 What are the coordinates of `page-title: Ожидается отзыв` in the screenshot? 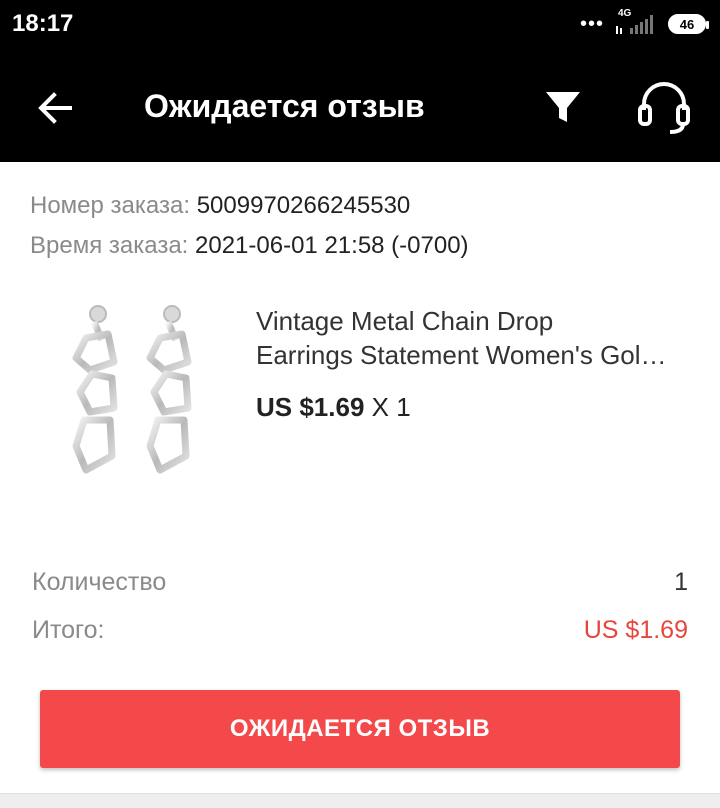 It's located at (284, 106).